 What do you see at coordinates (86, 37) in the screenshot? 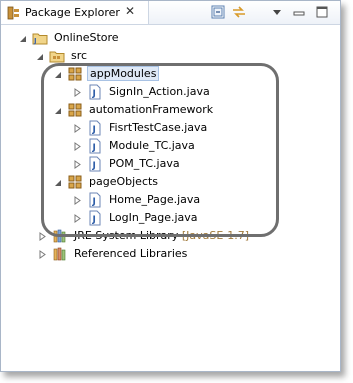
I see `project-label: OnlineStore` at bounding box center [86, 37].